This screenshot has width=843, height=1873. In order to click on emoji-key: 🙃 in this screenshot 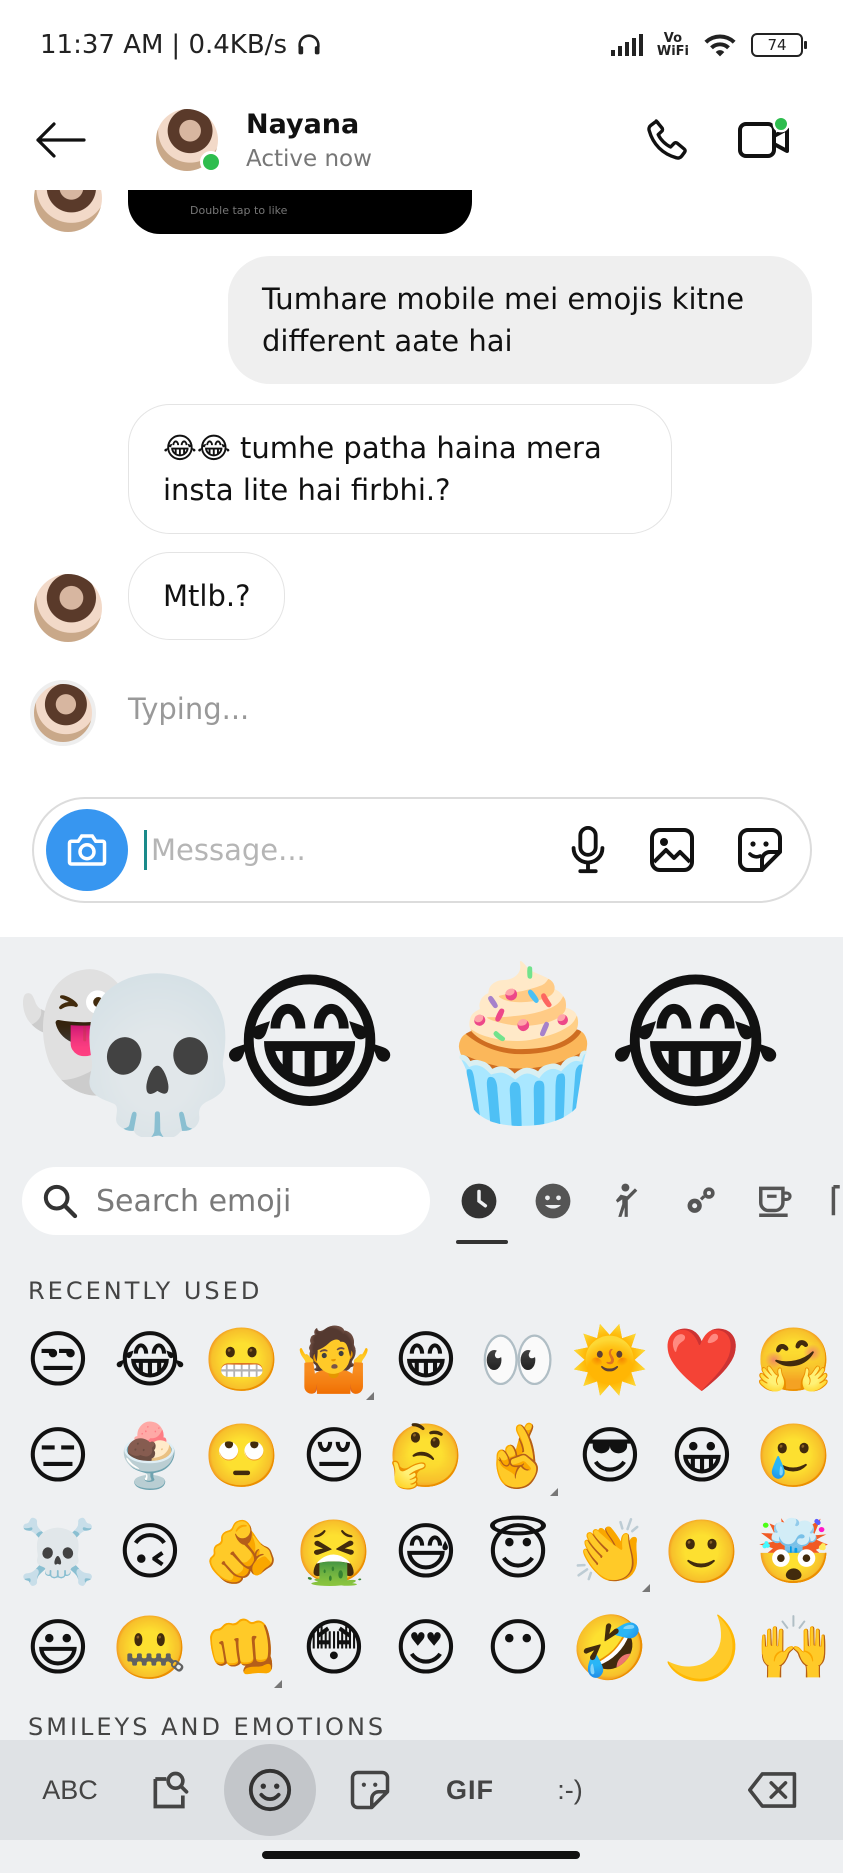, I will do `click(150, 1552)`.